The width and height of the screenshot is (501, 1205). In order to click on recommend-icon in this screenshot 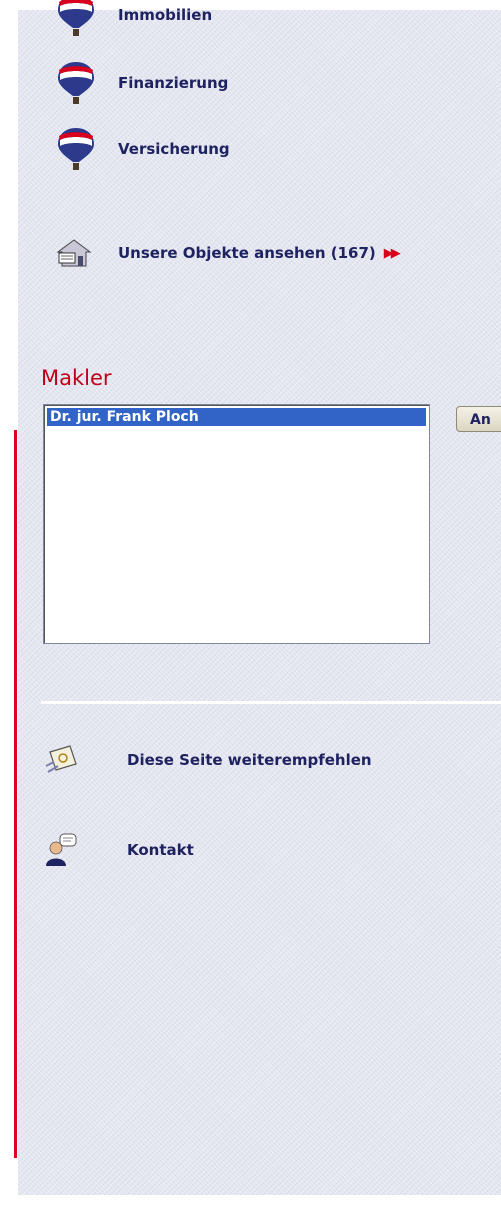, I will do `click(61, 759)`.